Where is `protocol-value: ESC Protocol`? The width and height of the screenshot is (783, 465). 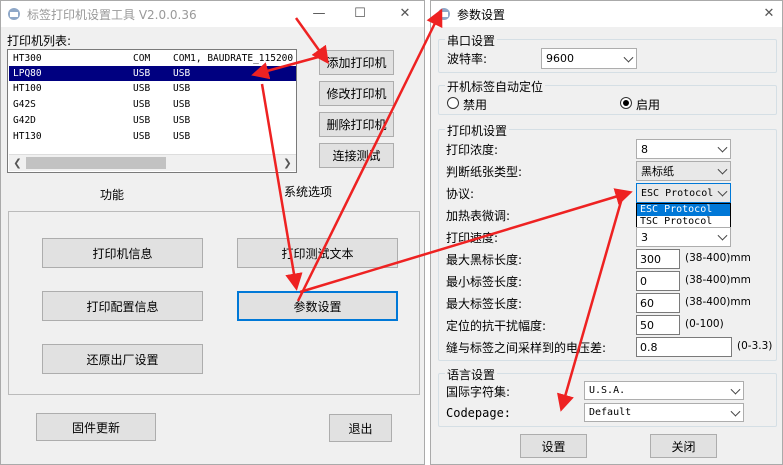
protocol-value: ESC Protocol is located at coordinates (677, 193).